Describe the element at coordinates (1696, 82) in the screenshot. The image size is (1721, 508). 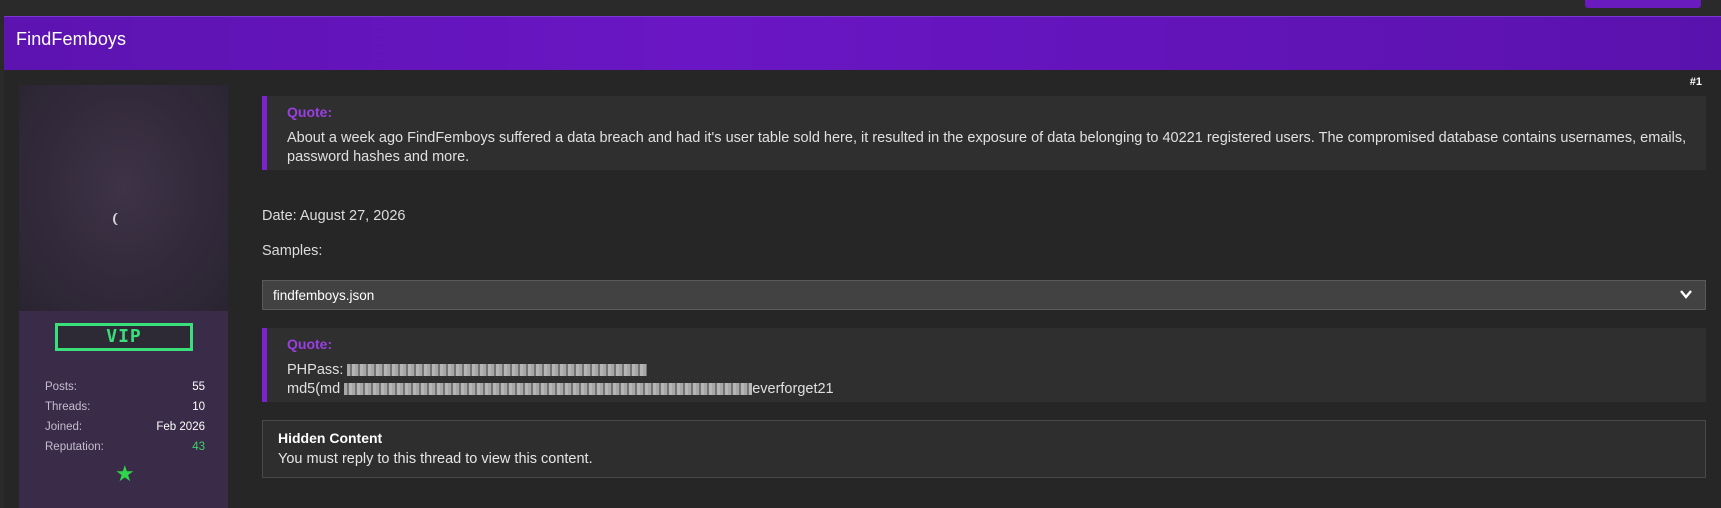
I see `post-number-link: #1` at that location.